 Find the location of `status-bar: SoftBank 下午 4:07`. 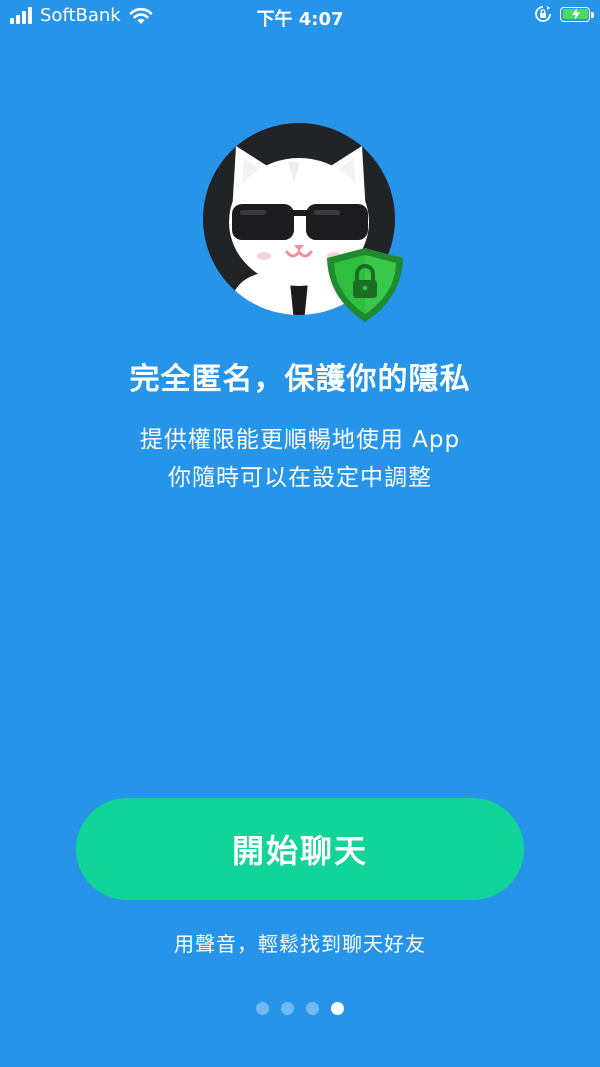

status-bar: SoftBank 下午 4:07 is located at coordinates (300, 17).